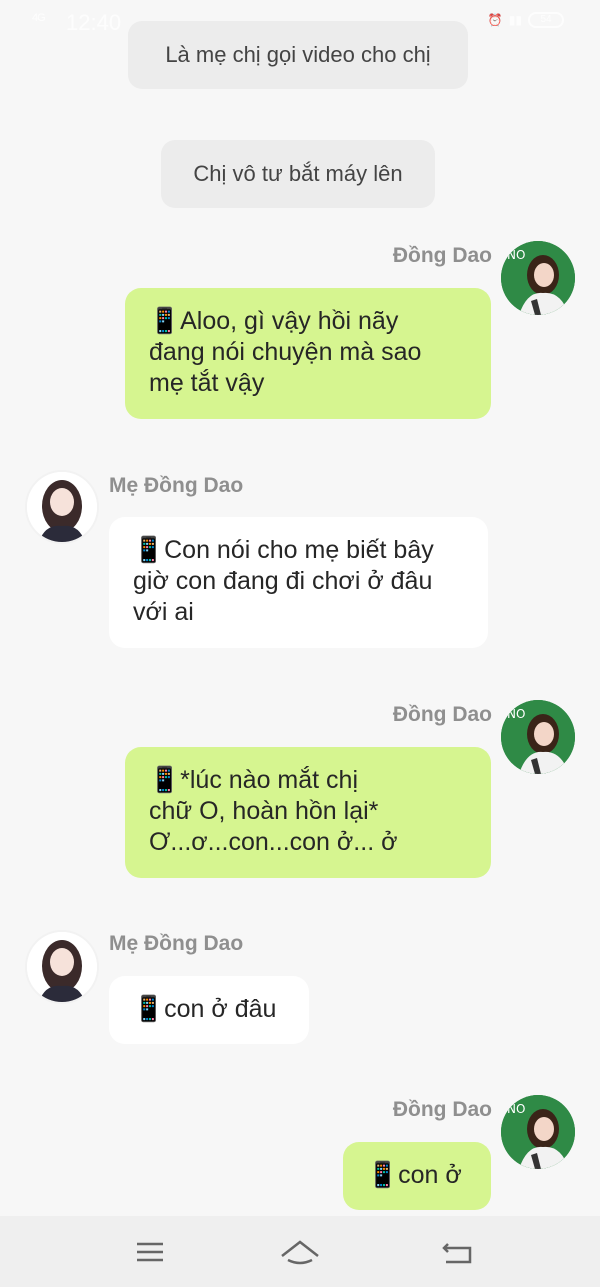 The width and height of the screenshot is (600, 1287). What do you see at coordinates (209, 1010) in the screenshot?
I see `message-bubble: 📱con ở đâu` at bounding box center [209, 1010].